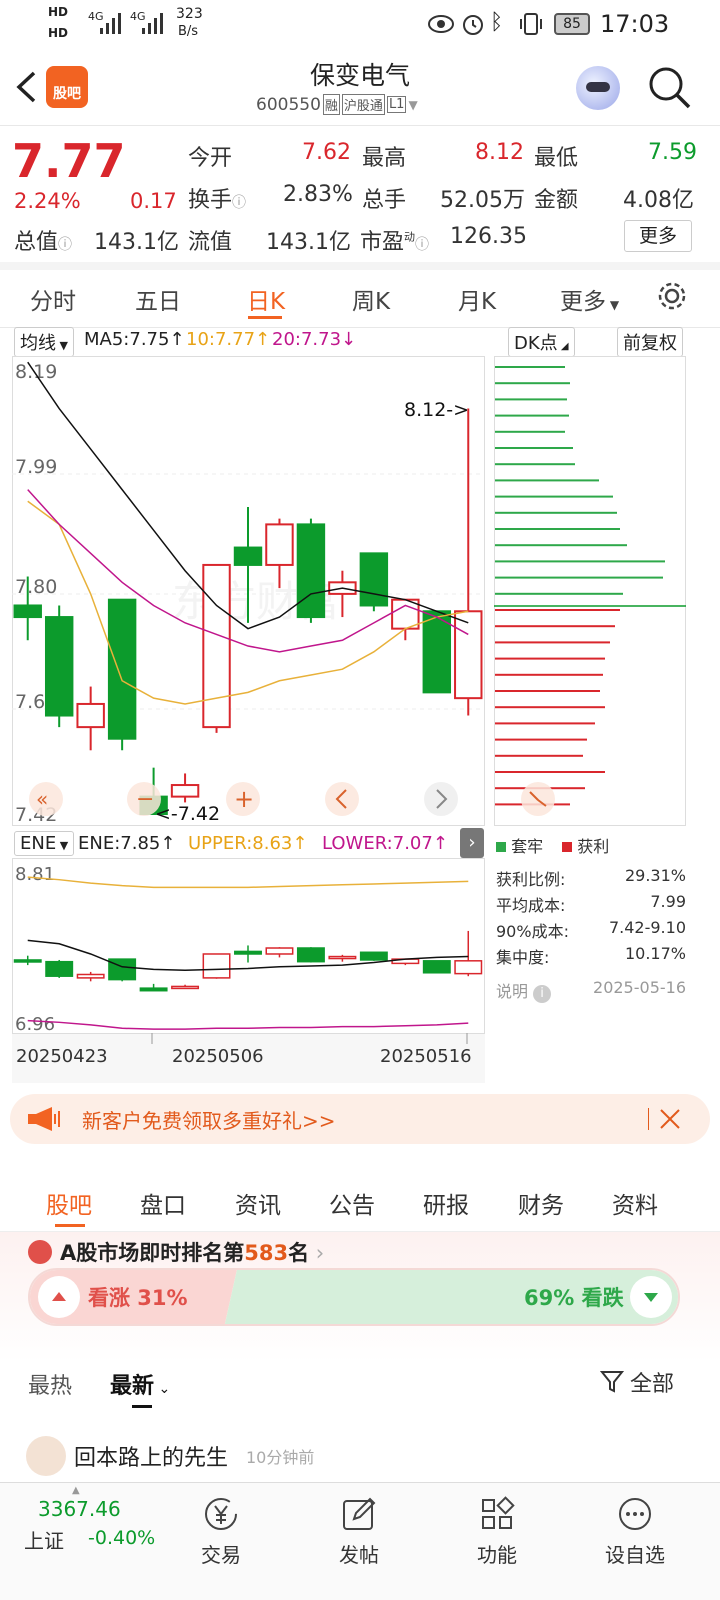 Image resolution: width=720 pixels, height=1600 pixels. What do you see at coordinates (446, 1203) in the screenshot?
I see `tab-research: 研报` at bounding box center [446, 1203].